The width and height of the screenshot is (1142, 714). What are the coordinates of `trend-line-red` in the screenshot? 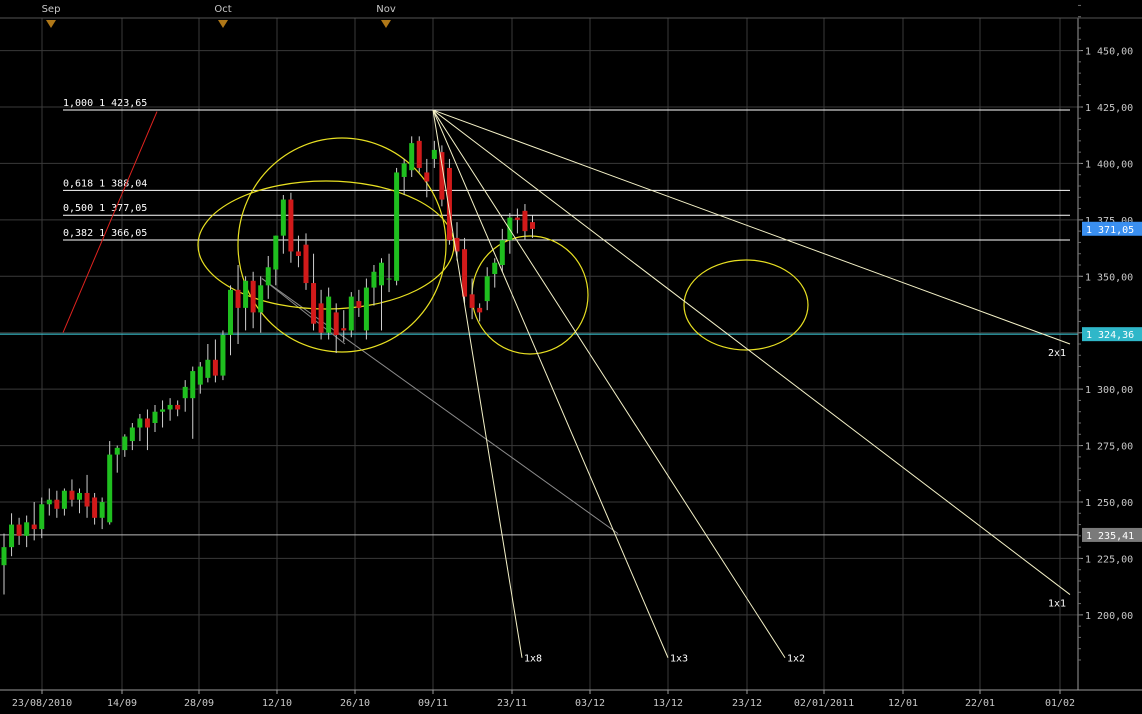 It's located at (110, 222).